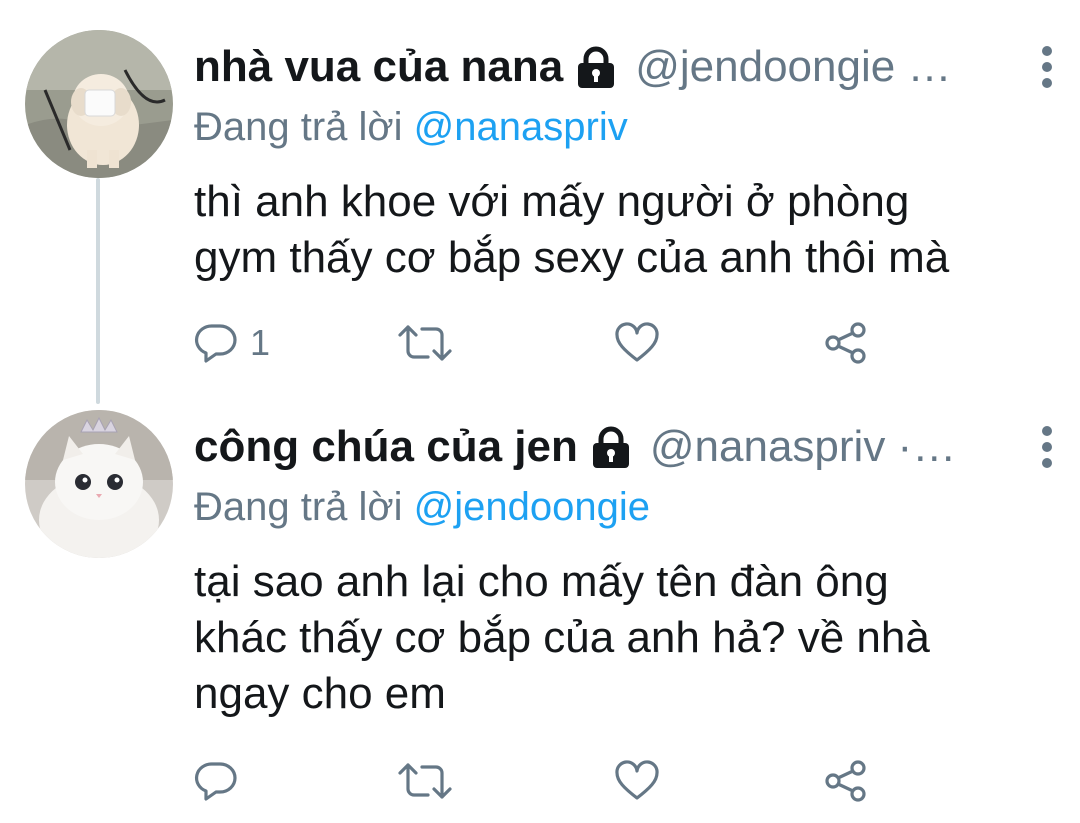 This screenshot has height=823, width=1080. I want to click on tweet-text-line: khác thấy cơ bắp của anh hả? về nhà, so click(562, 637).